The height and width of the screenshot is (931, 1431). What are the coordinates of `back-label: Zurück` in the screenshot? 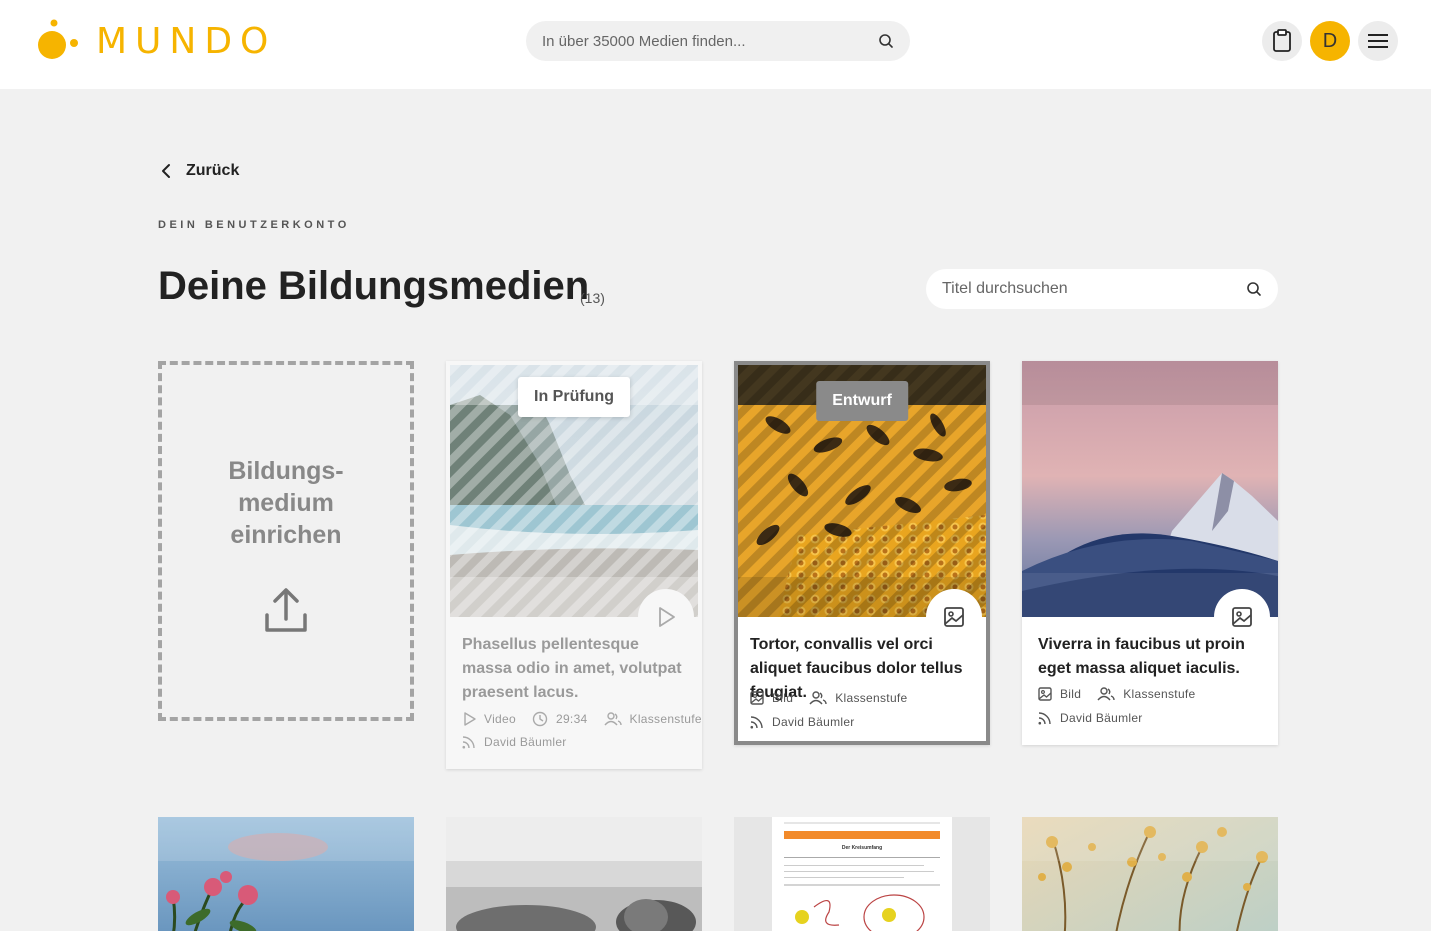 It's located at (213, 170).